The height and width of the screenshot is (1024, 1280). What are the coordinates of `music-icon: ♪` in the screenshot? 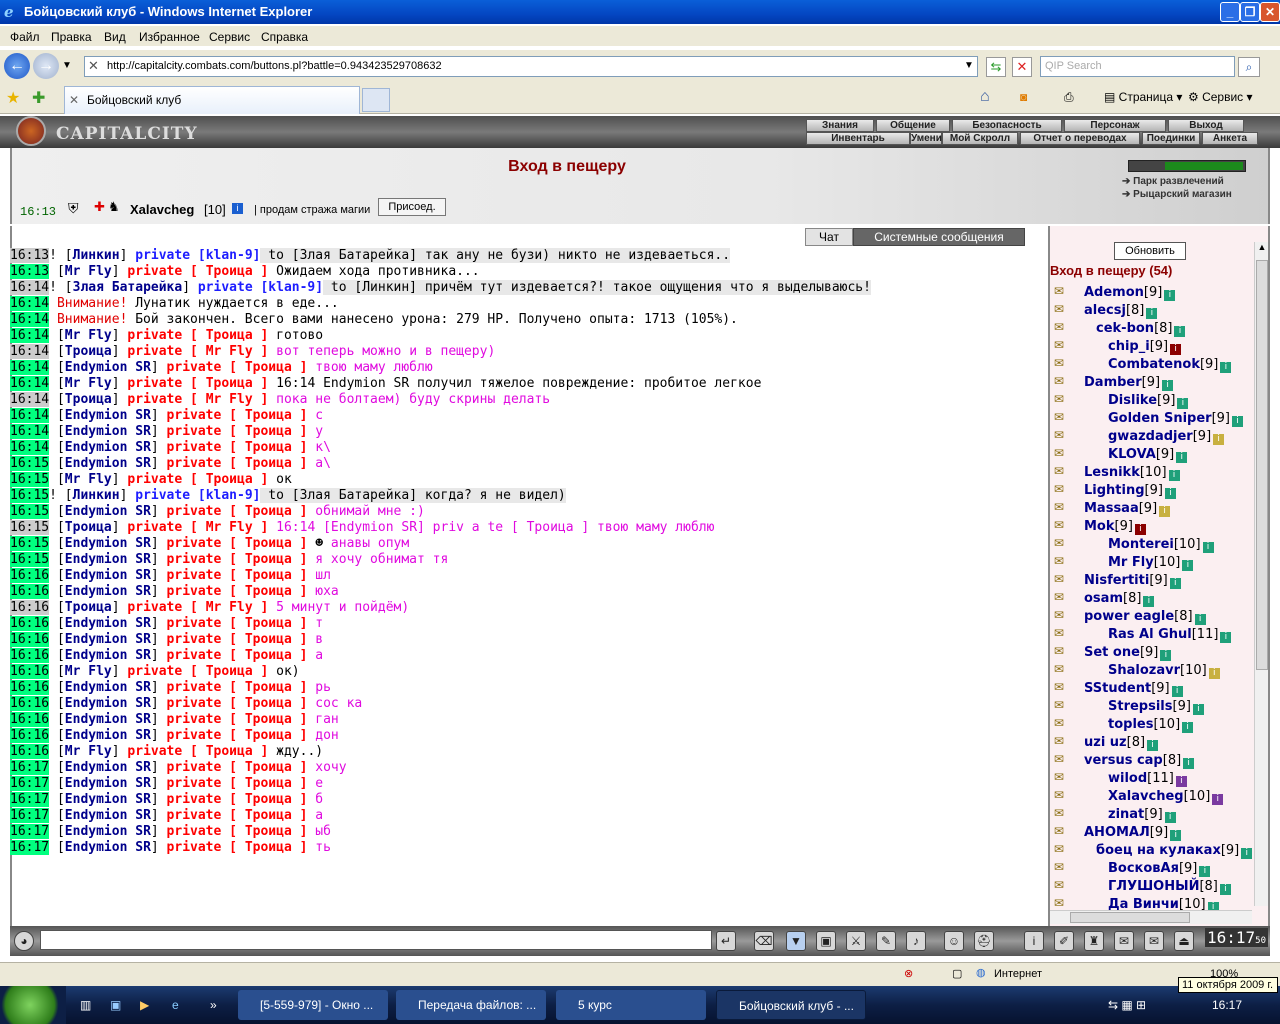 It's located at (916, 941).